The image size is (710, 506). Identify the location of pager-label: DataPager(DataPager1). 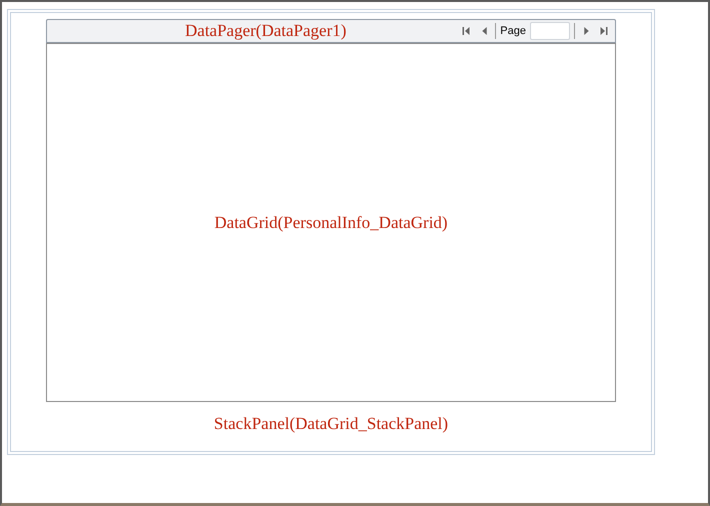
(265, 31).